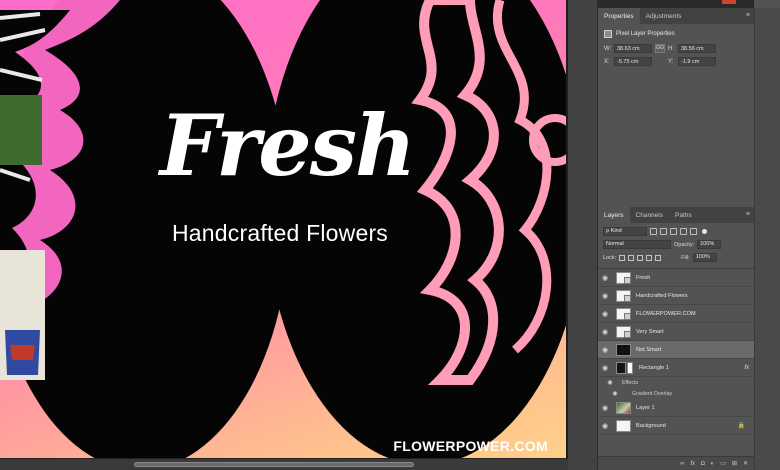 The height and width of the screenshot is (470, 780). Describe the element at coordinates (619, 16) in the screenshot. I see `tab-properties: Properties` at that location.